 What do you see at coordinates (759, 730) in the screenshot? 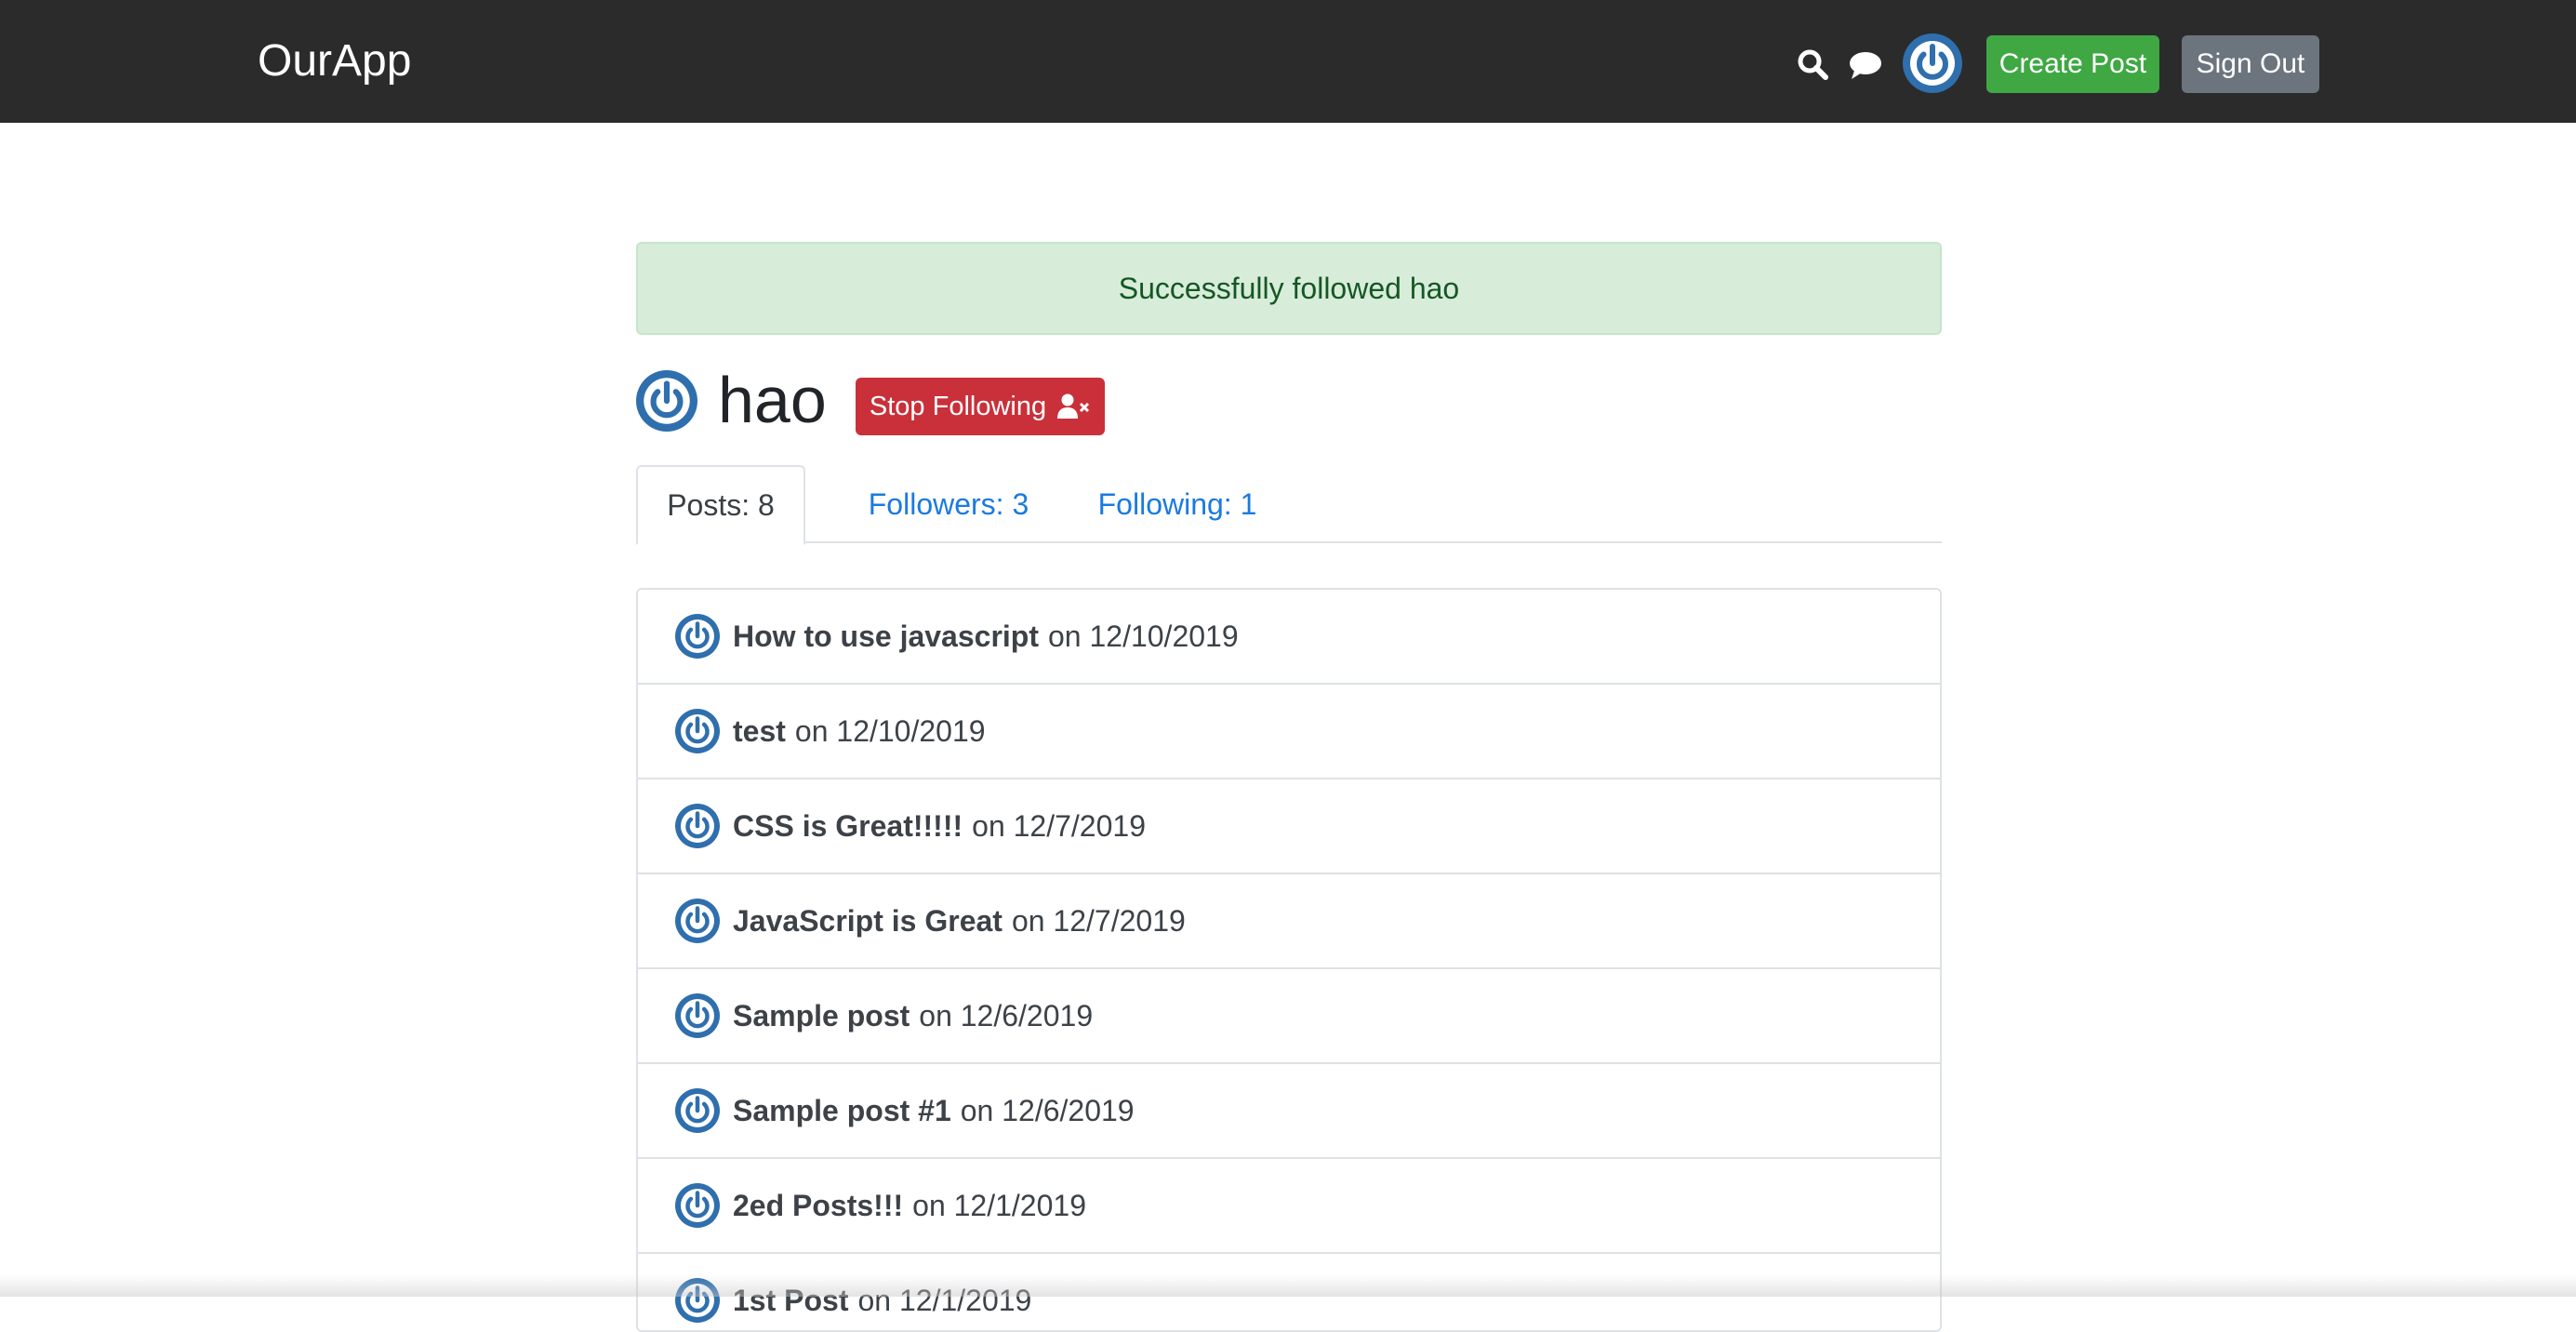
I see `post-title: test` at bounding box center [759, 730].